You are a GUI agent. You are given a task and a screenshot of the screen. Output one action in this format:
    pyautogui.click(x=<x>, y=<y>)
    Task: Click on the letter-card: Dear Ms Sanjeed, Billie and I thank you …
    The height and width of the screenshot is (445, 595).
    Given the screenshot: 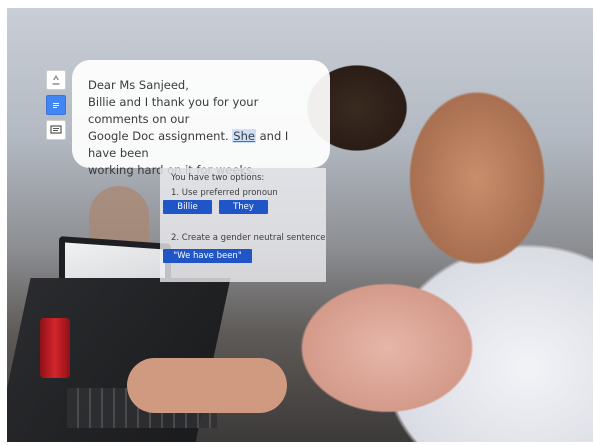 What is the action you would take?
    pyautogui.click(x=201, y=118)
    